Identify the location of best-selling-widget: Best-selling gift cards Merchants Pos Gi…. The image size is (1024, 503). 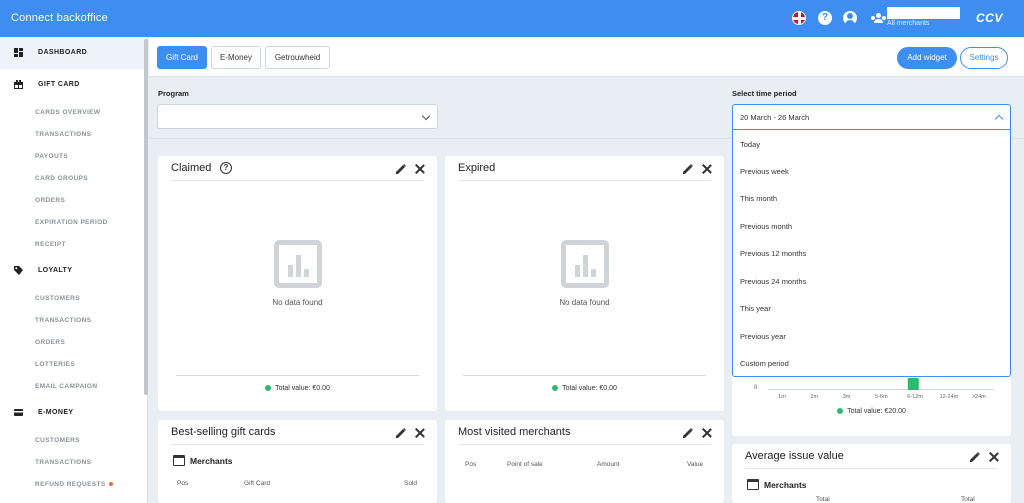
(297, 461).